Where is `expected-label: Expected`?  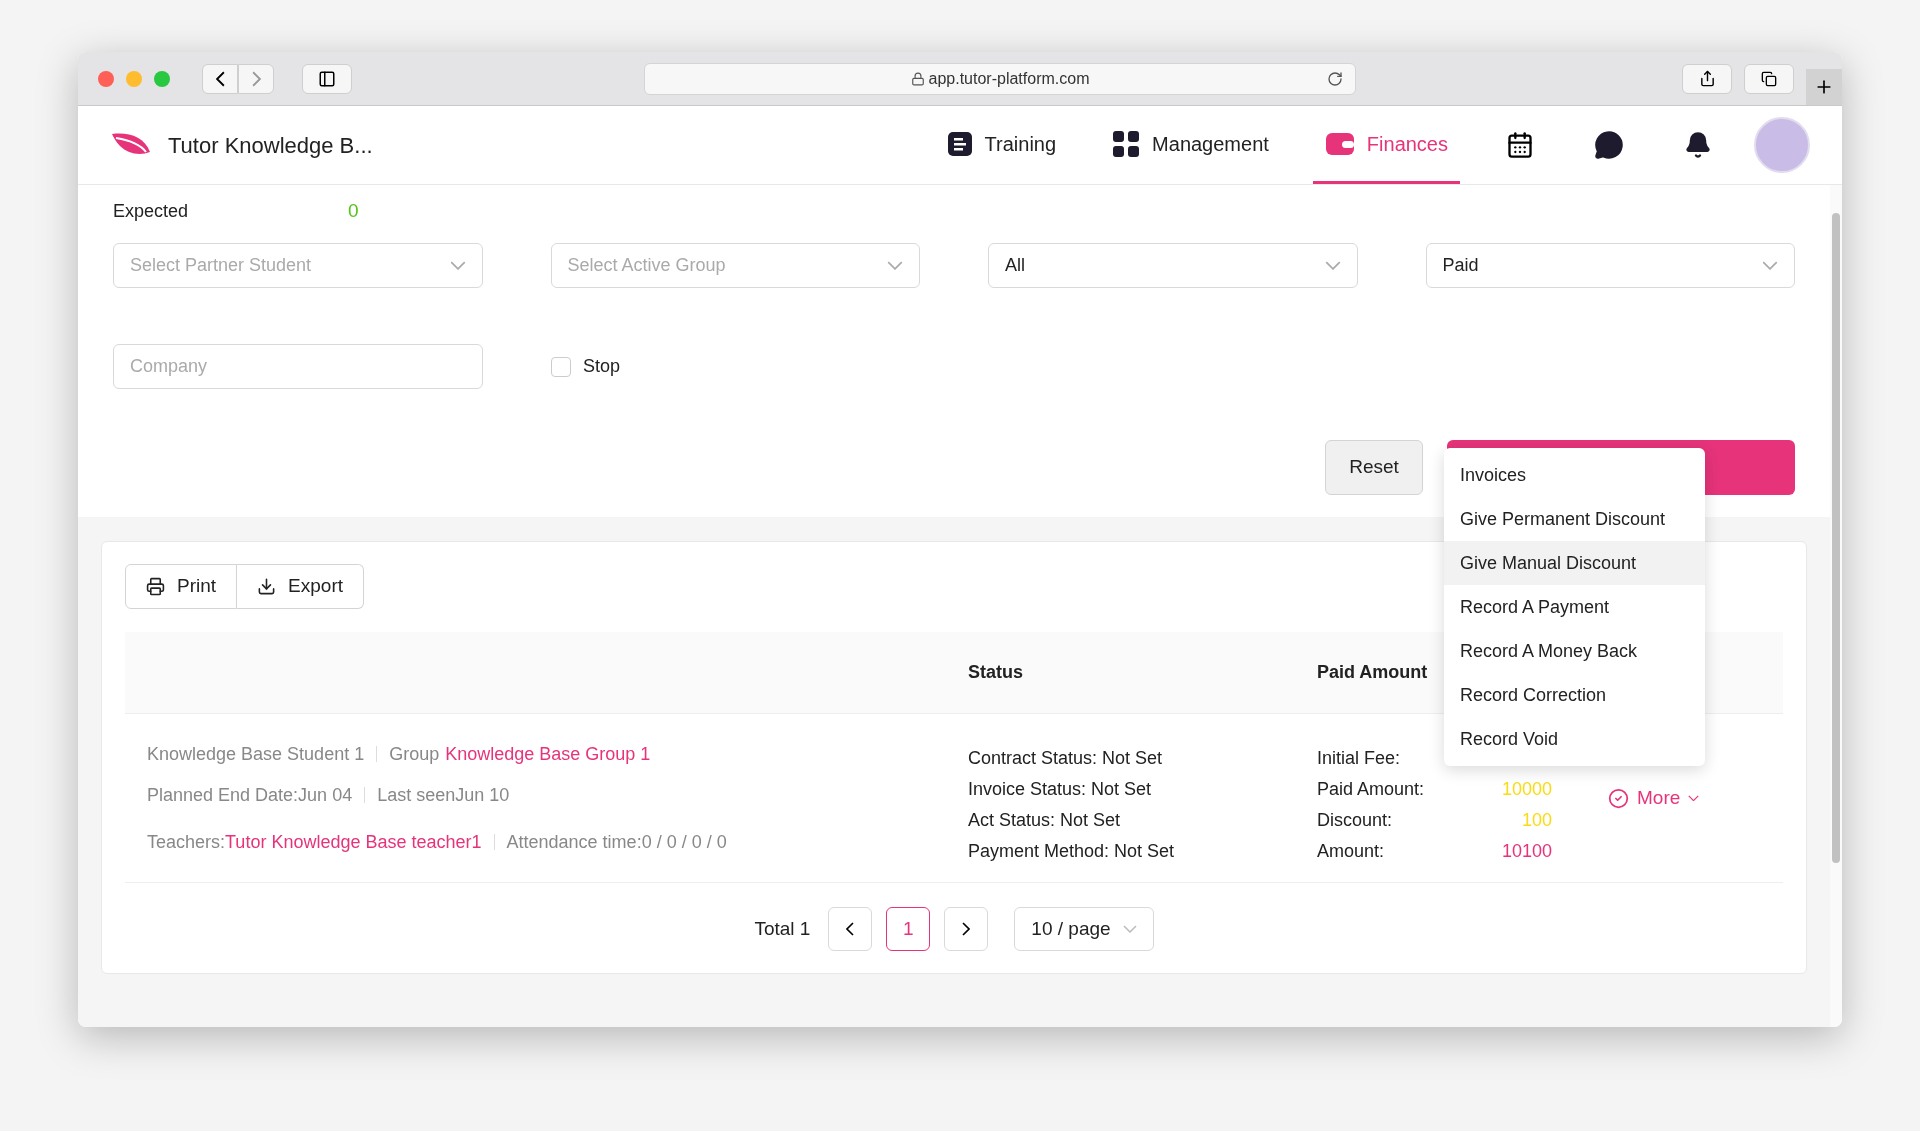
expected-label: Expected is located at coordinates (151, 211).